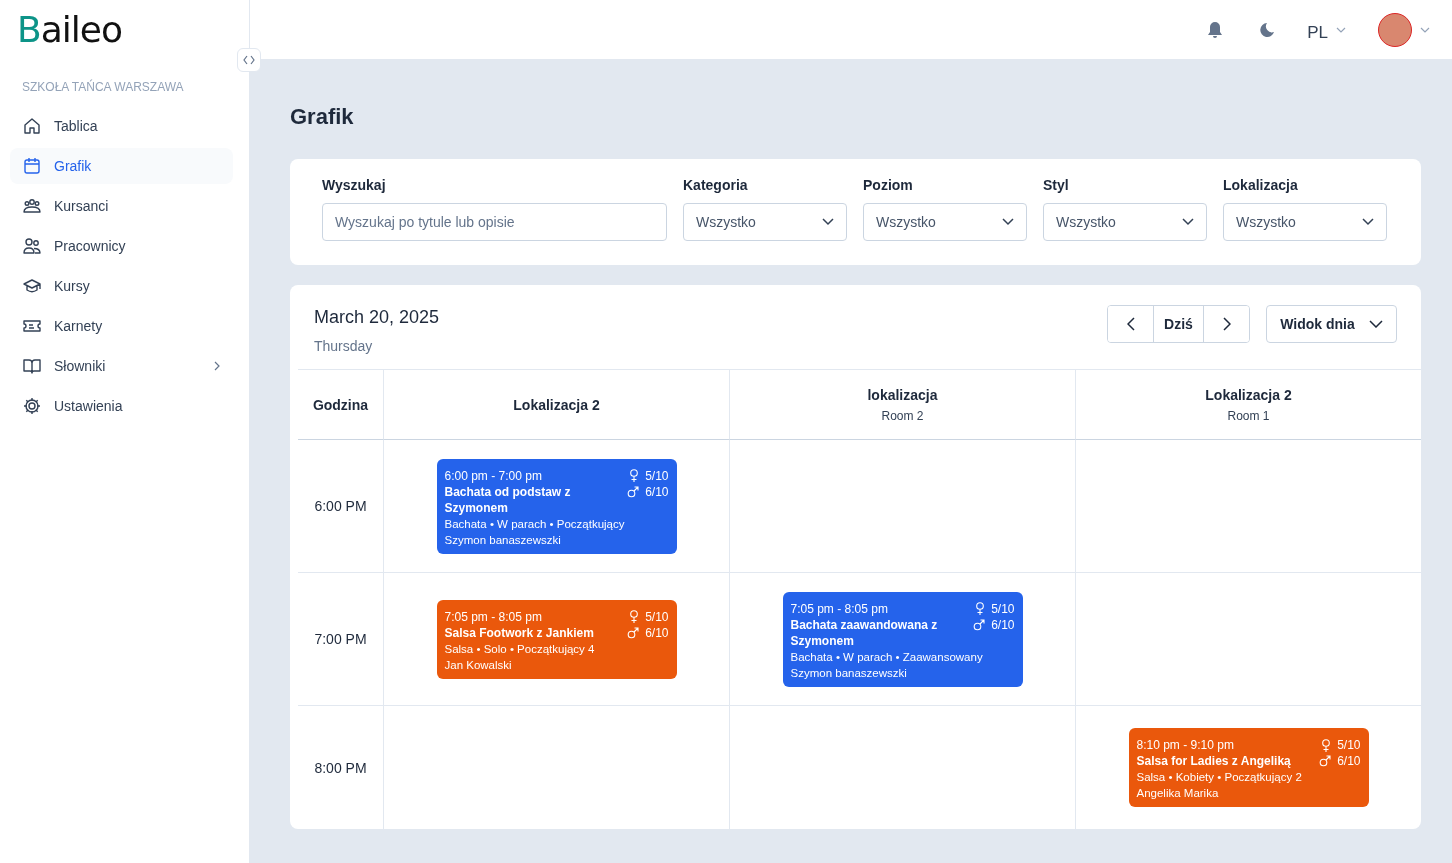 The width and height of the screenshot is (1452, 863). Describe the element at coordinates (519, 632) in the screenshot. I see `event-title: Salsa Footwork z Jankiem` at that location.